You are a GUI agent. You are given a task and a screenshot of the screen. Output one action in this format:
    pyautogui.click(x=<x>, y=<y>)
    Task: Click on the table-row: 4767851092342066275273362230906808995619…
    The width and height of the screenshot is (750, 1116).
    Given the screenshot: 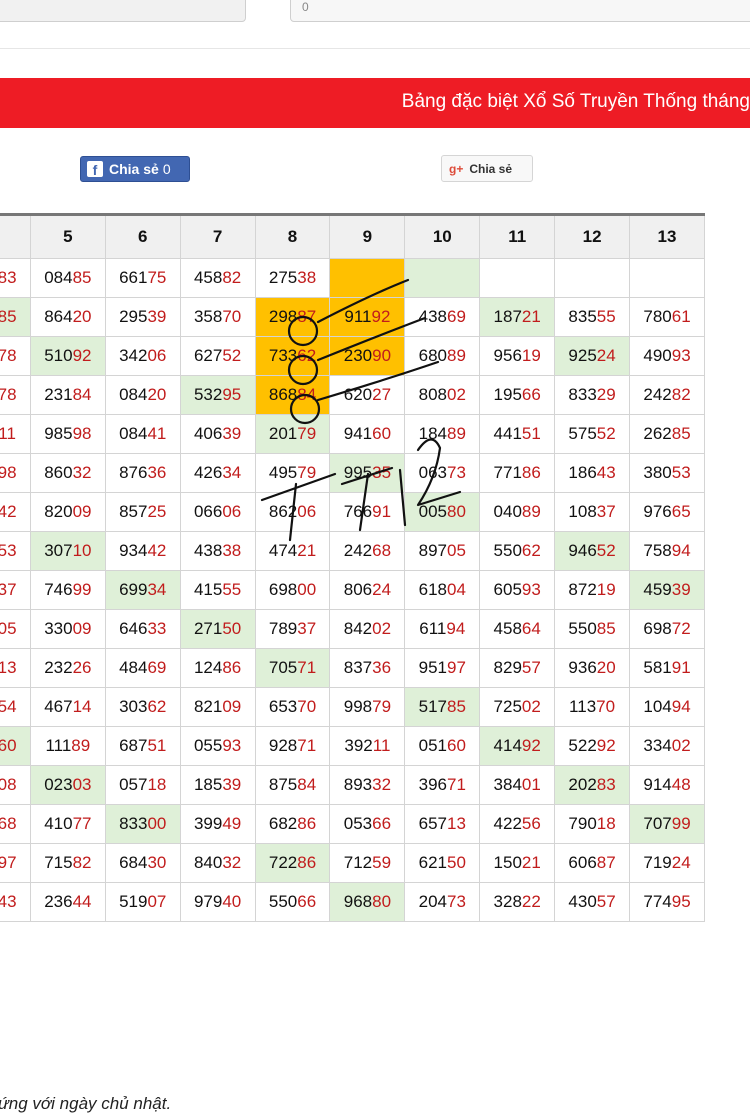 What is the action you would take?
    pyautogui.click(x=352, y=356)
    